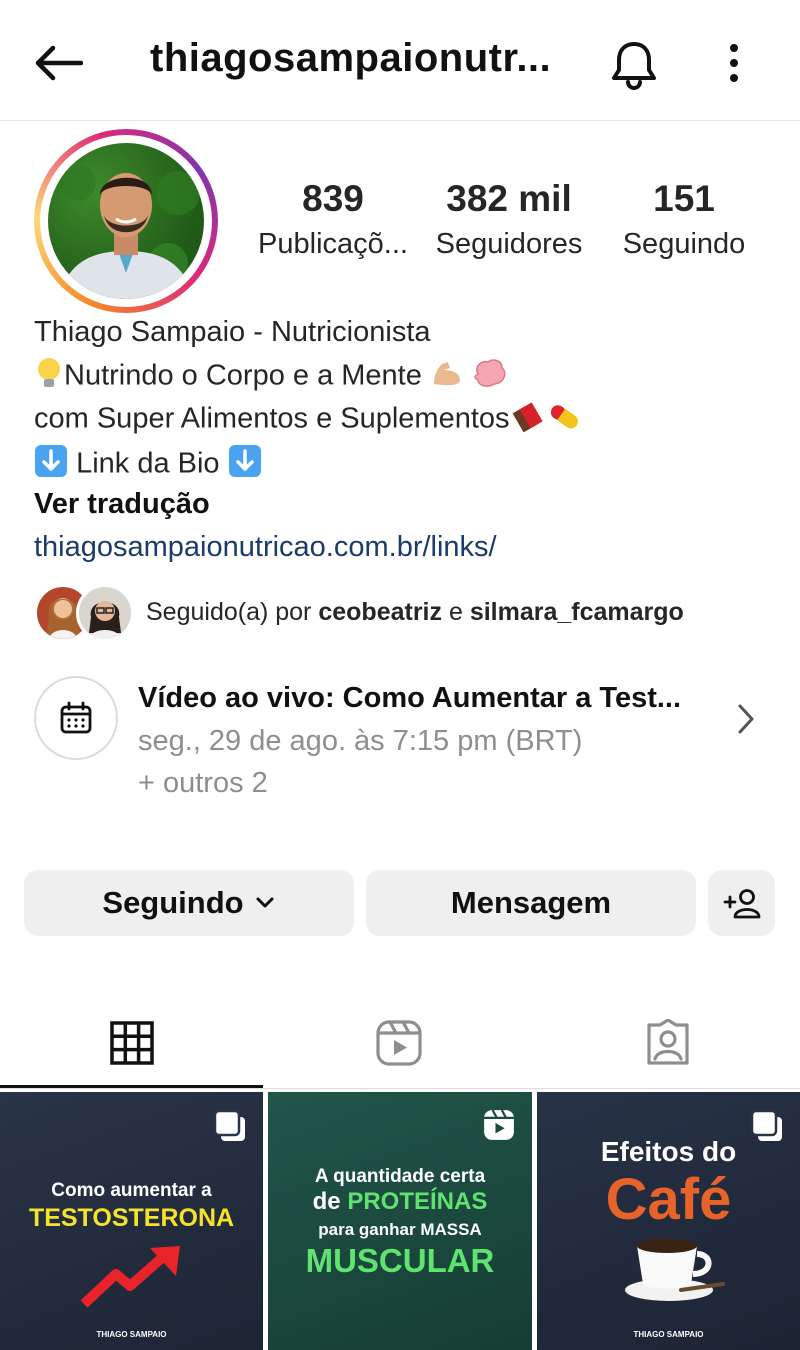 This screenshot has width=800, height=1350. I want to click on lightbulb-icon, so click(49, 377).